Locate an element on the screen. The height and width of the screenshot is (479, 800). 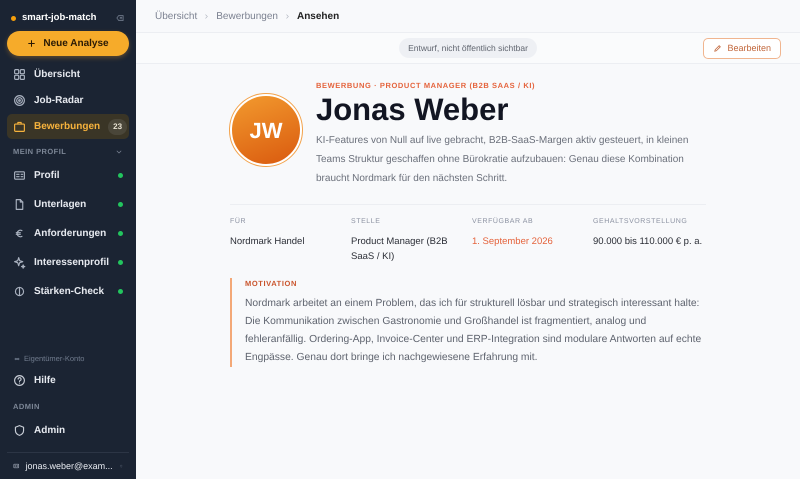
avatar: JW is located at coordinates (266, 130).